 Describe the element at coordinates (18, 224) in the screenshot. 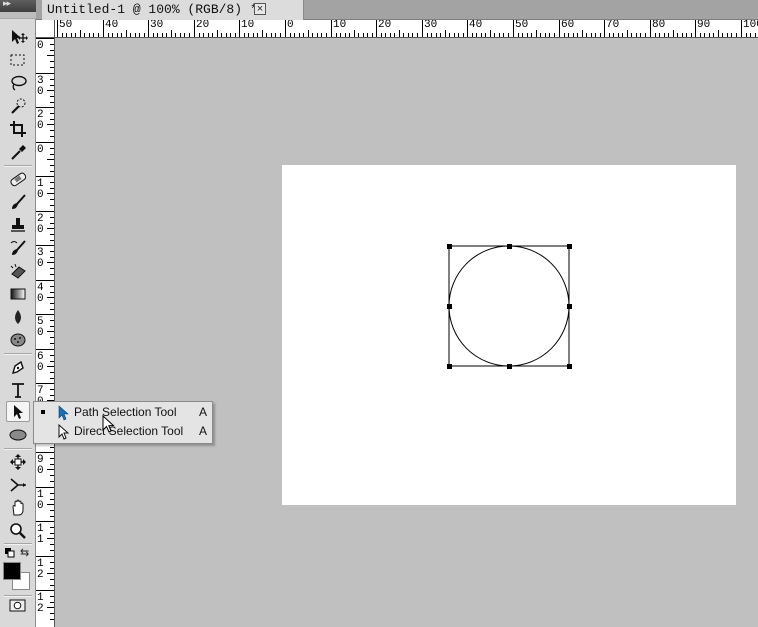

I see `clone-stamp-tool` at that location.